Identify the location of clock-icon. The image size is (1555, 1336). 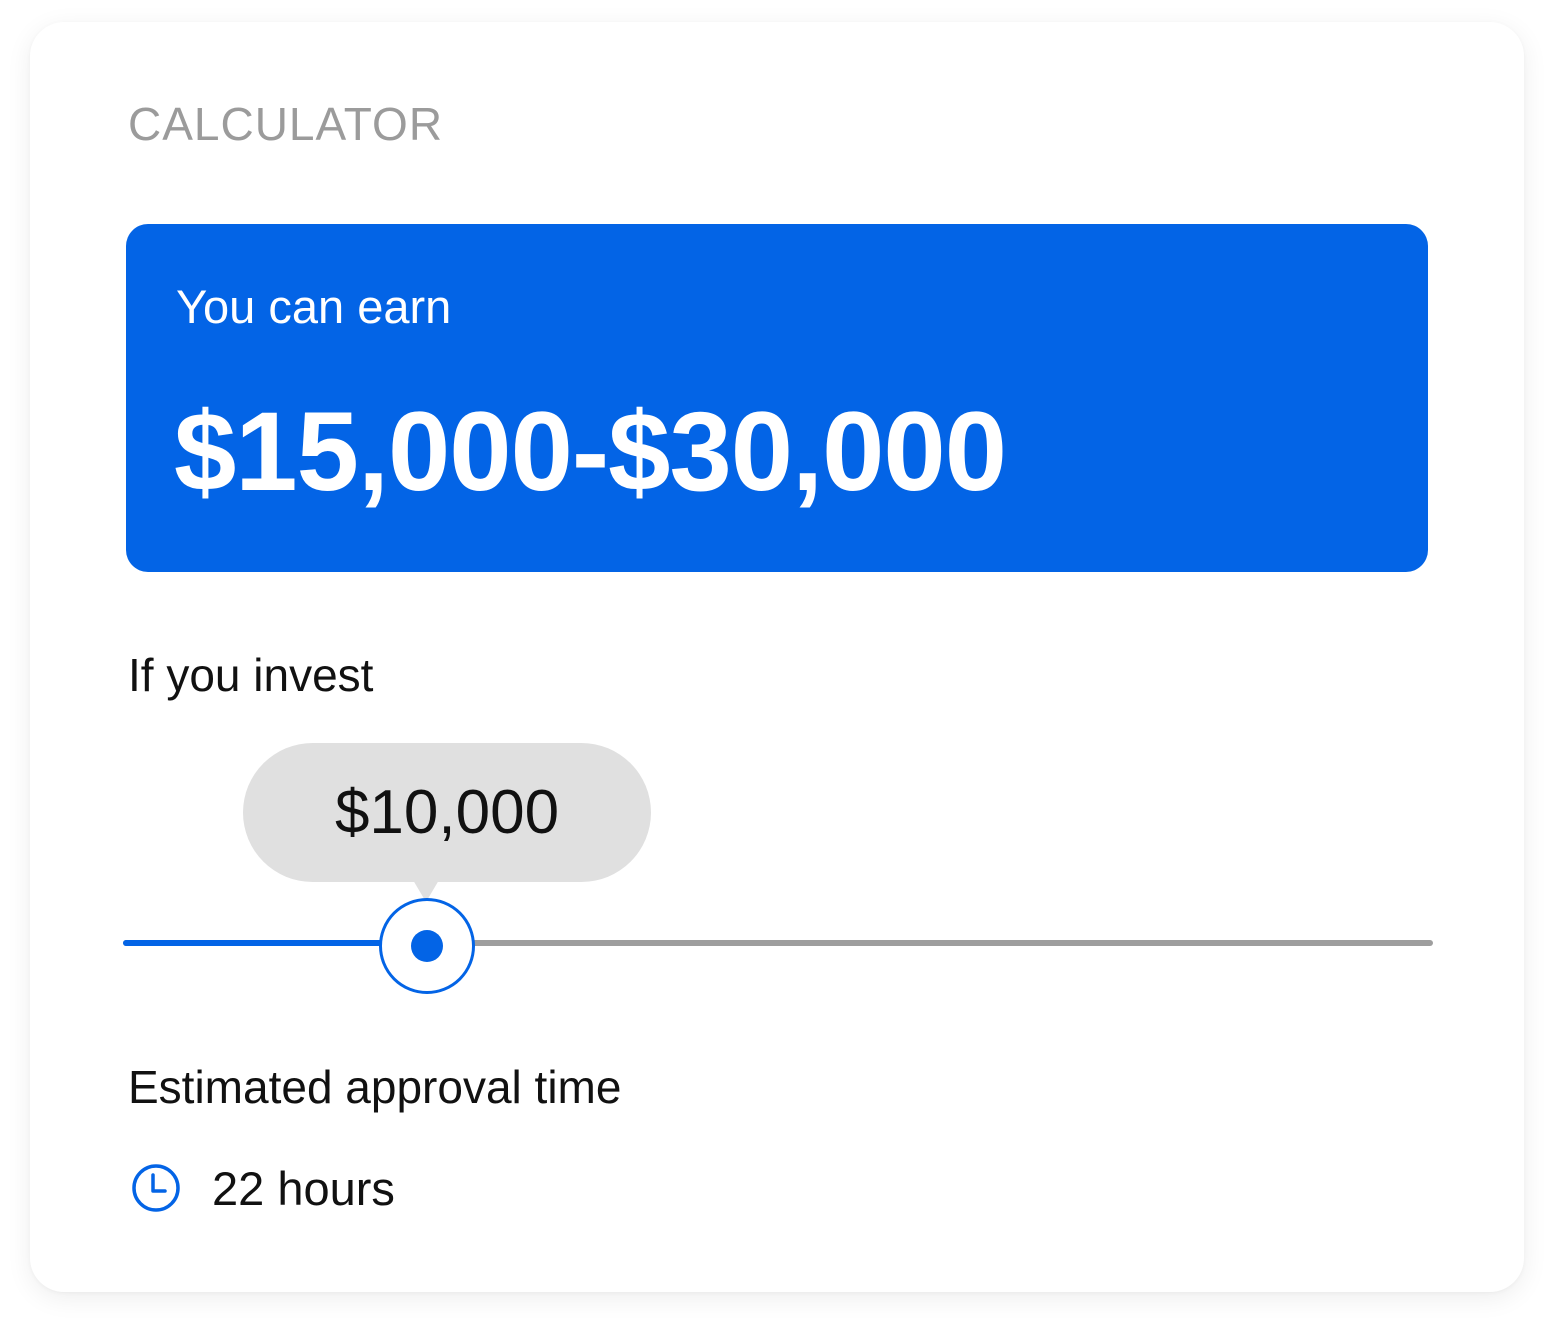
(156, 1188).